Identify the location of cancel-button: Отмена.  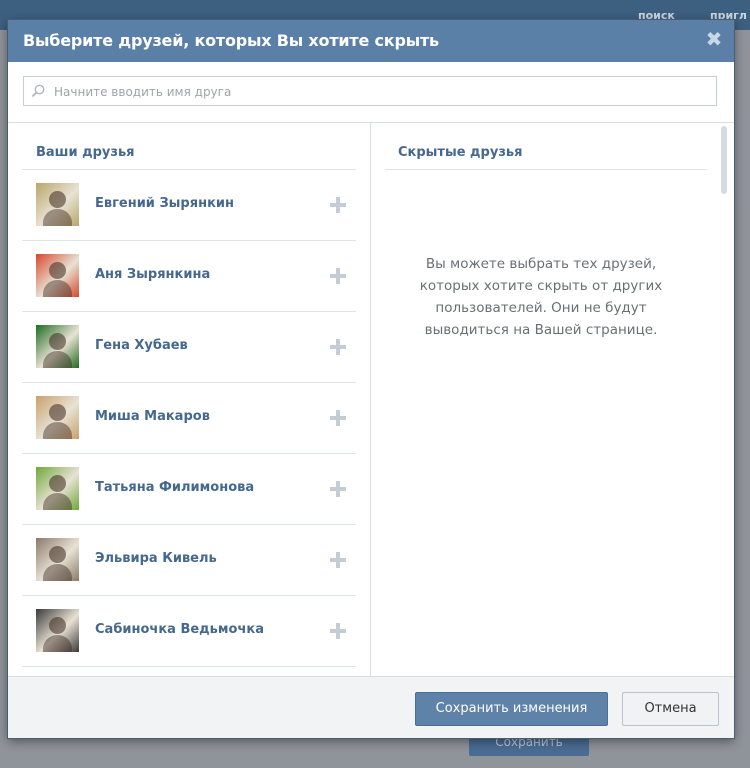
(670, 709).